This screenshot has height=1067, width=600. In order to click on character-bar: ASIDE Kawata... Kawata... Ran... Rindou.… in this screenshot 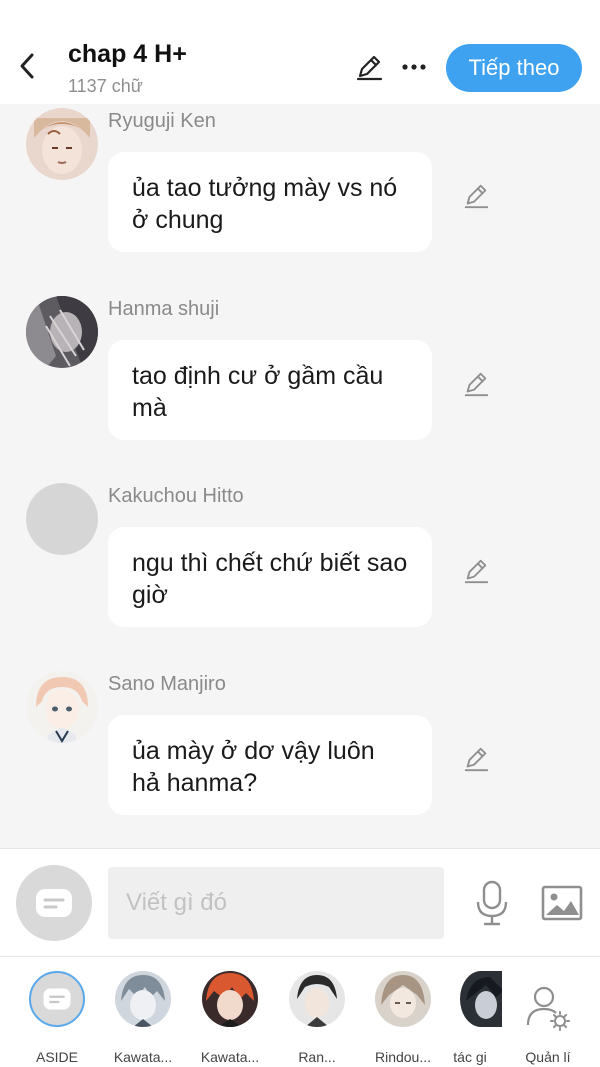, I will do `click(300, 1011)`.